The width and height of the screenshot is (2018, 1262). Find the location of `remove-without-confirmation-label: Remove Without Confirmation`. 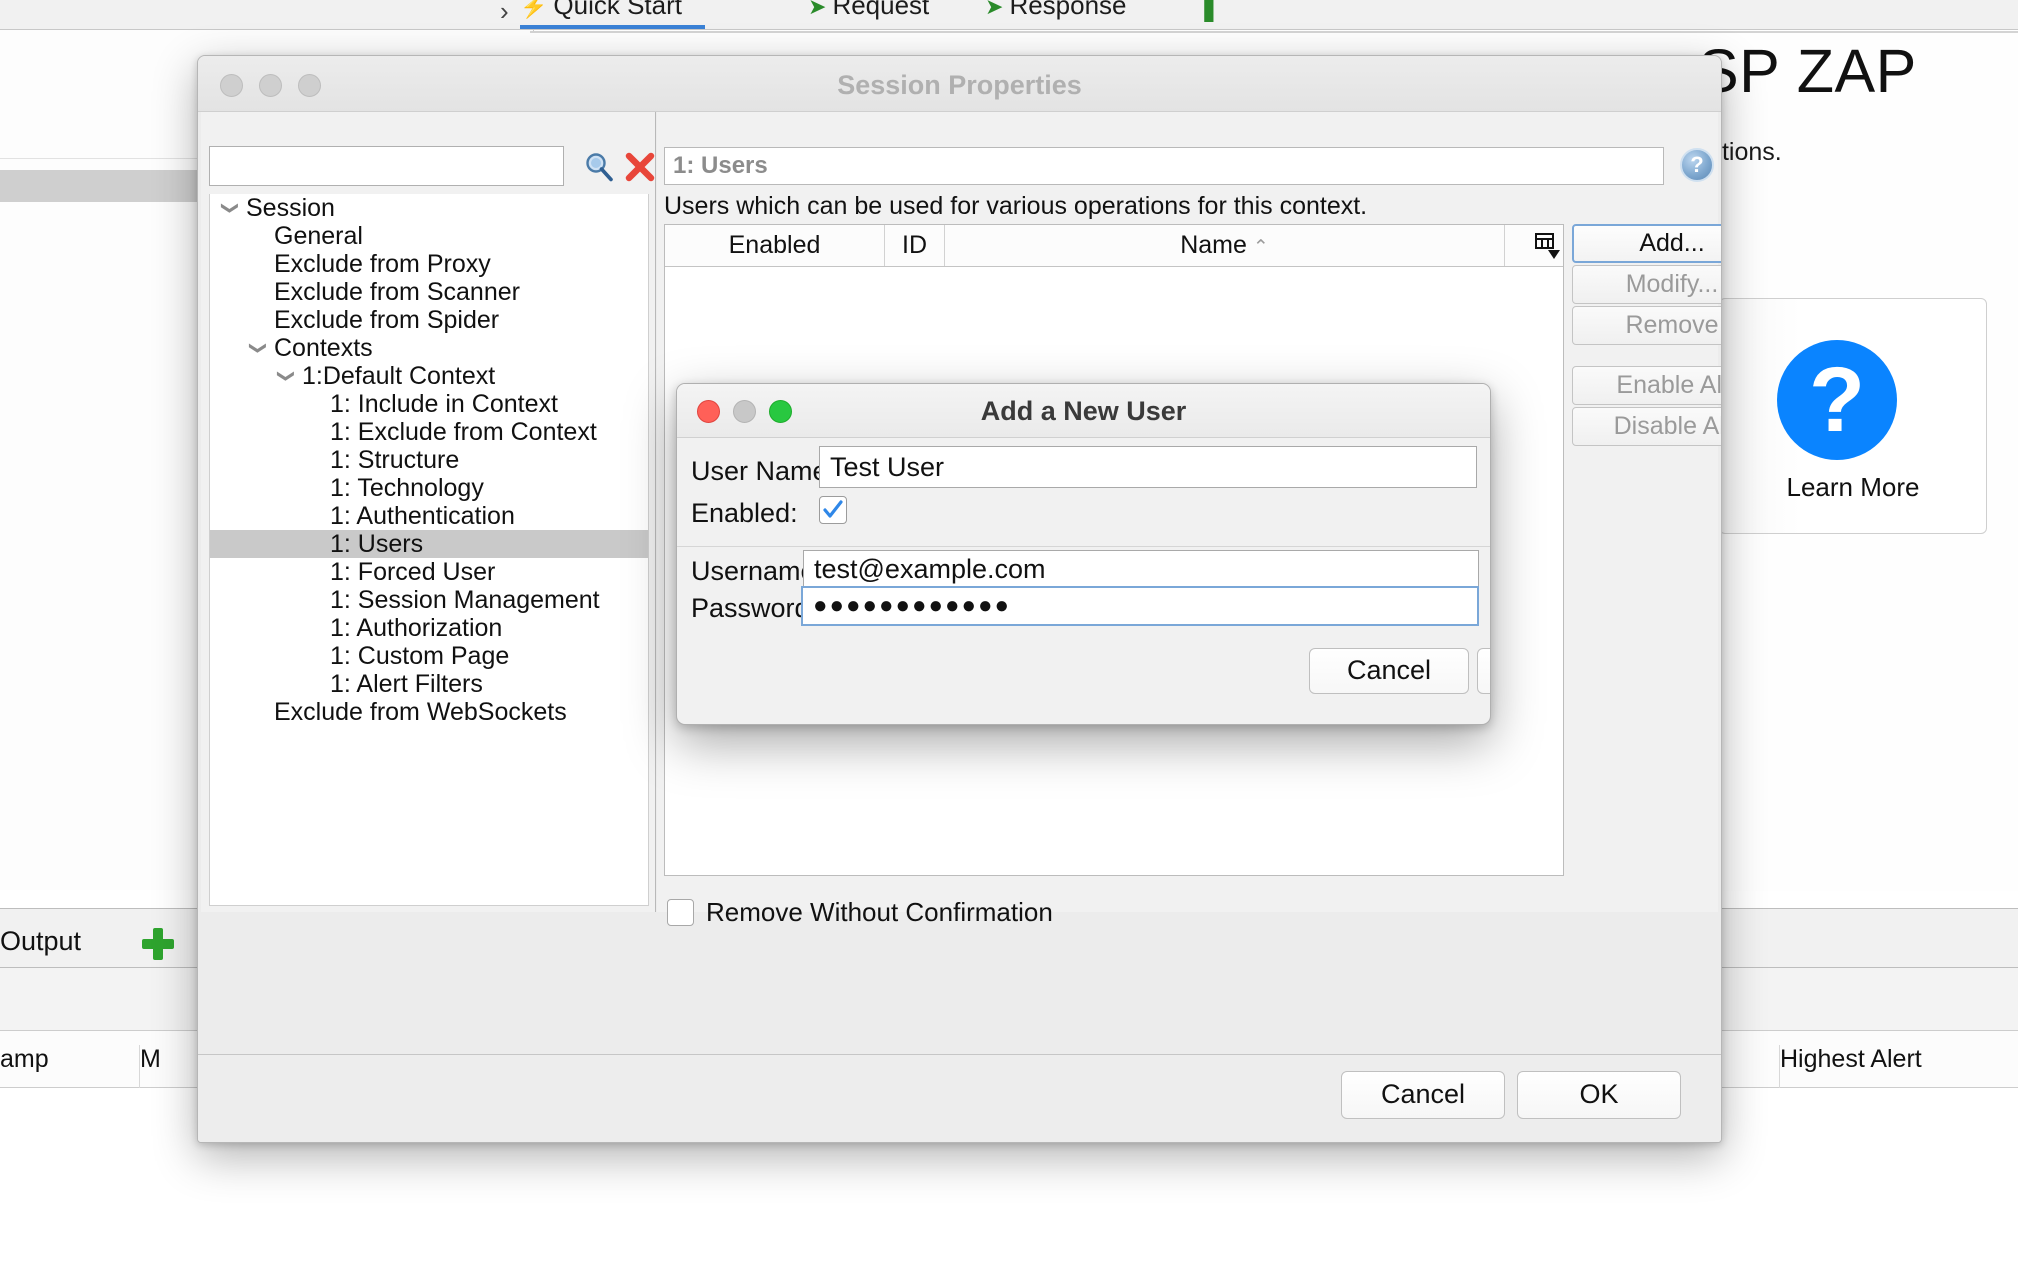

remove-without-confirmation-label: Remove Without Confirmation is located at coordinates (879, 911).